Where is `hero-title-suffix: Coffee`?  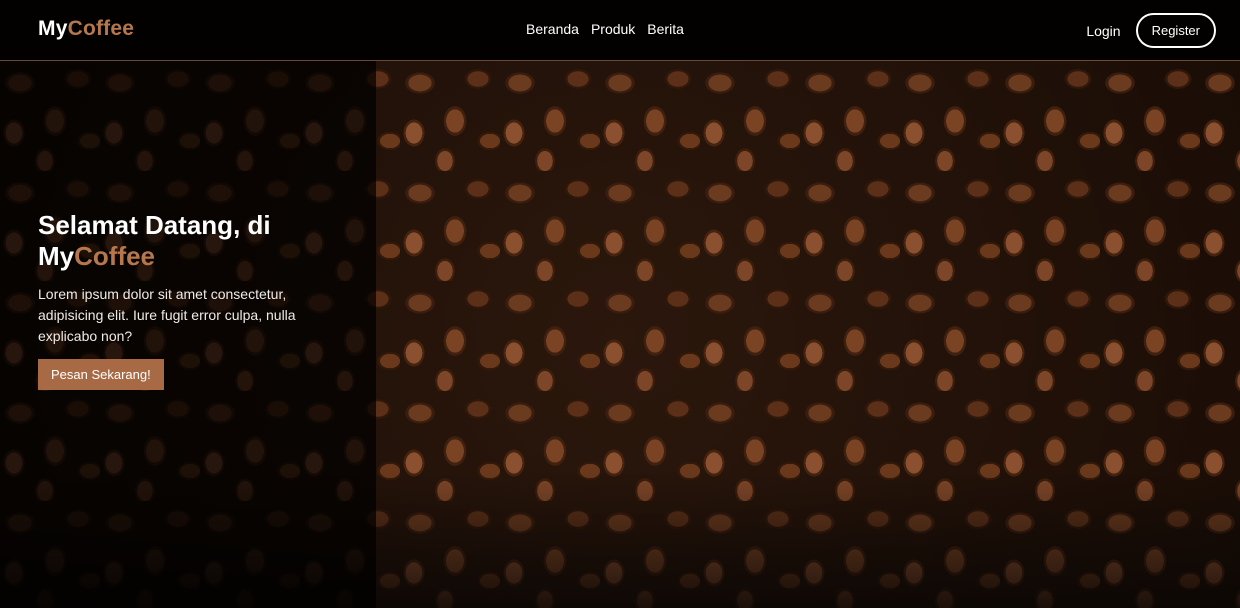
hero-title-suffix: Coffee is located at coordinates (115, 256).